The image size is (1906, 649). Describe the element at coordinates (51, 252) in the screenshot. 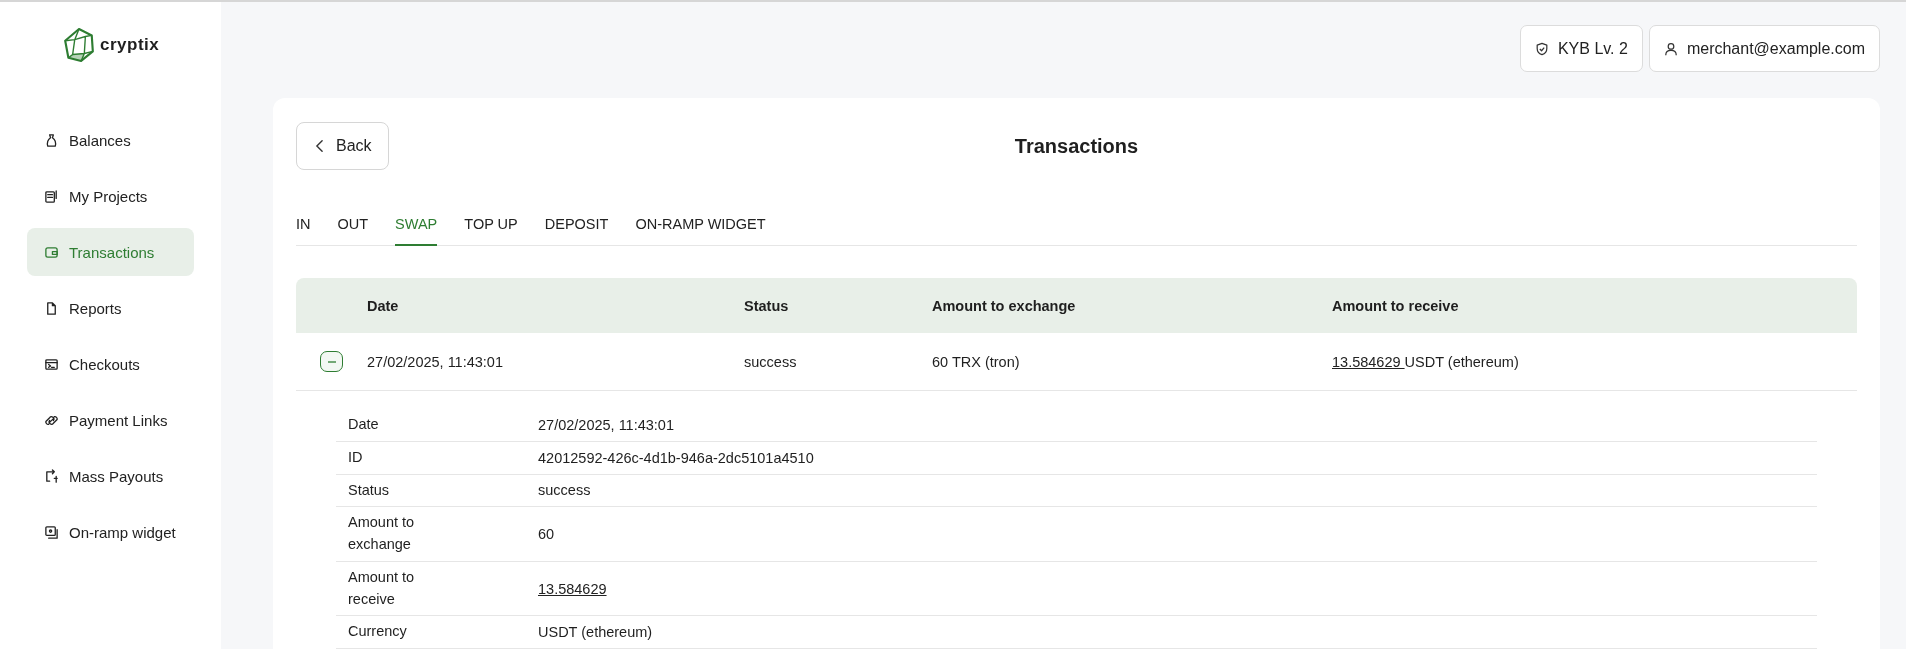

I see `wallet-icon` at that location.